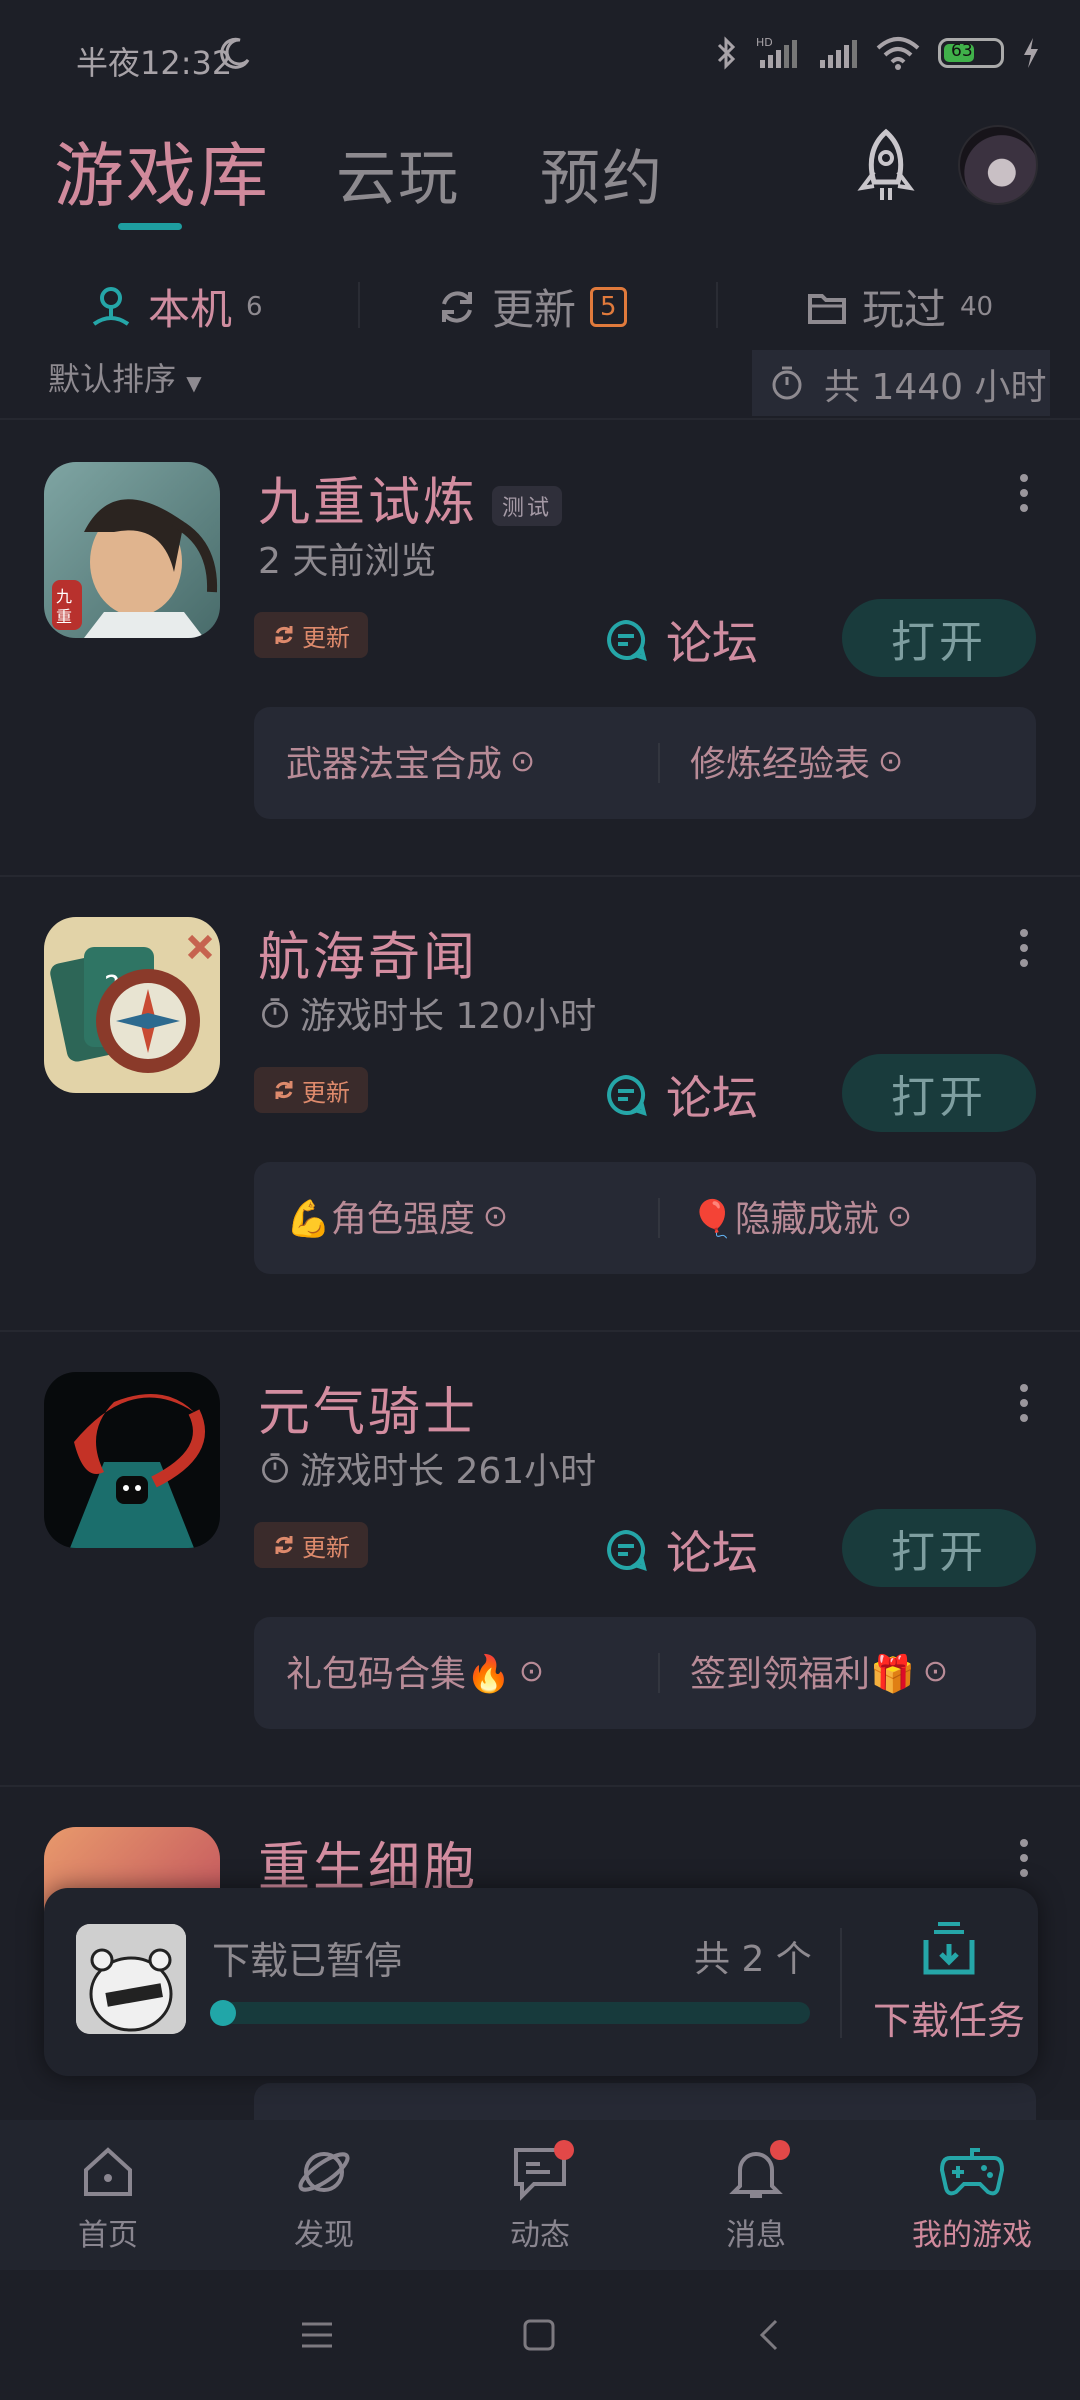  What do you see at coordinates (819, 1671) in the screenshot?
I see `quick-link: 签到领福利🎁 ⊙` at bounding box center [819, 1671].